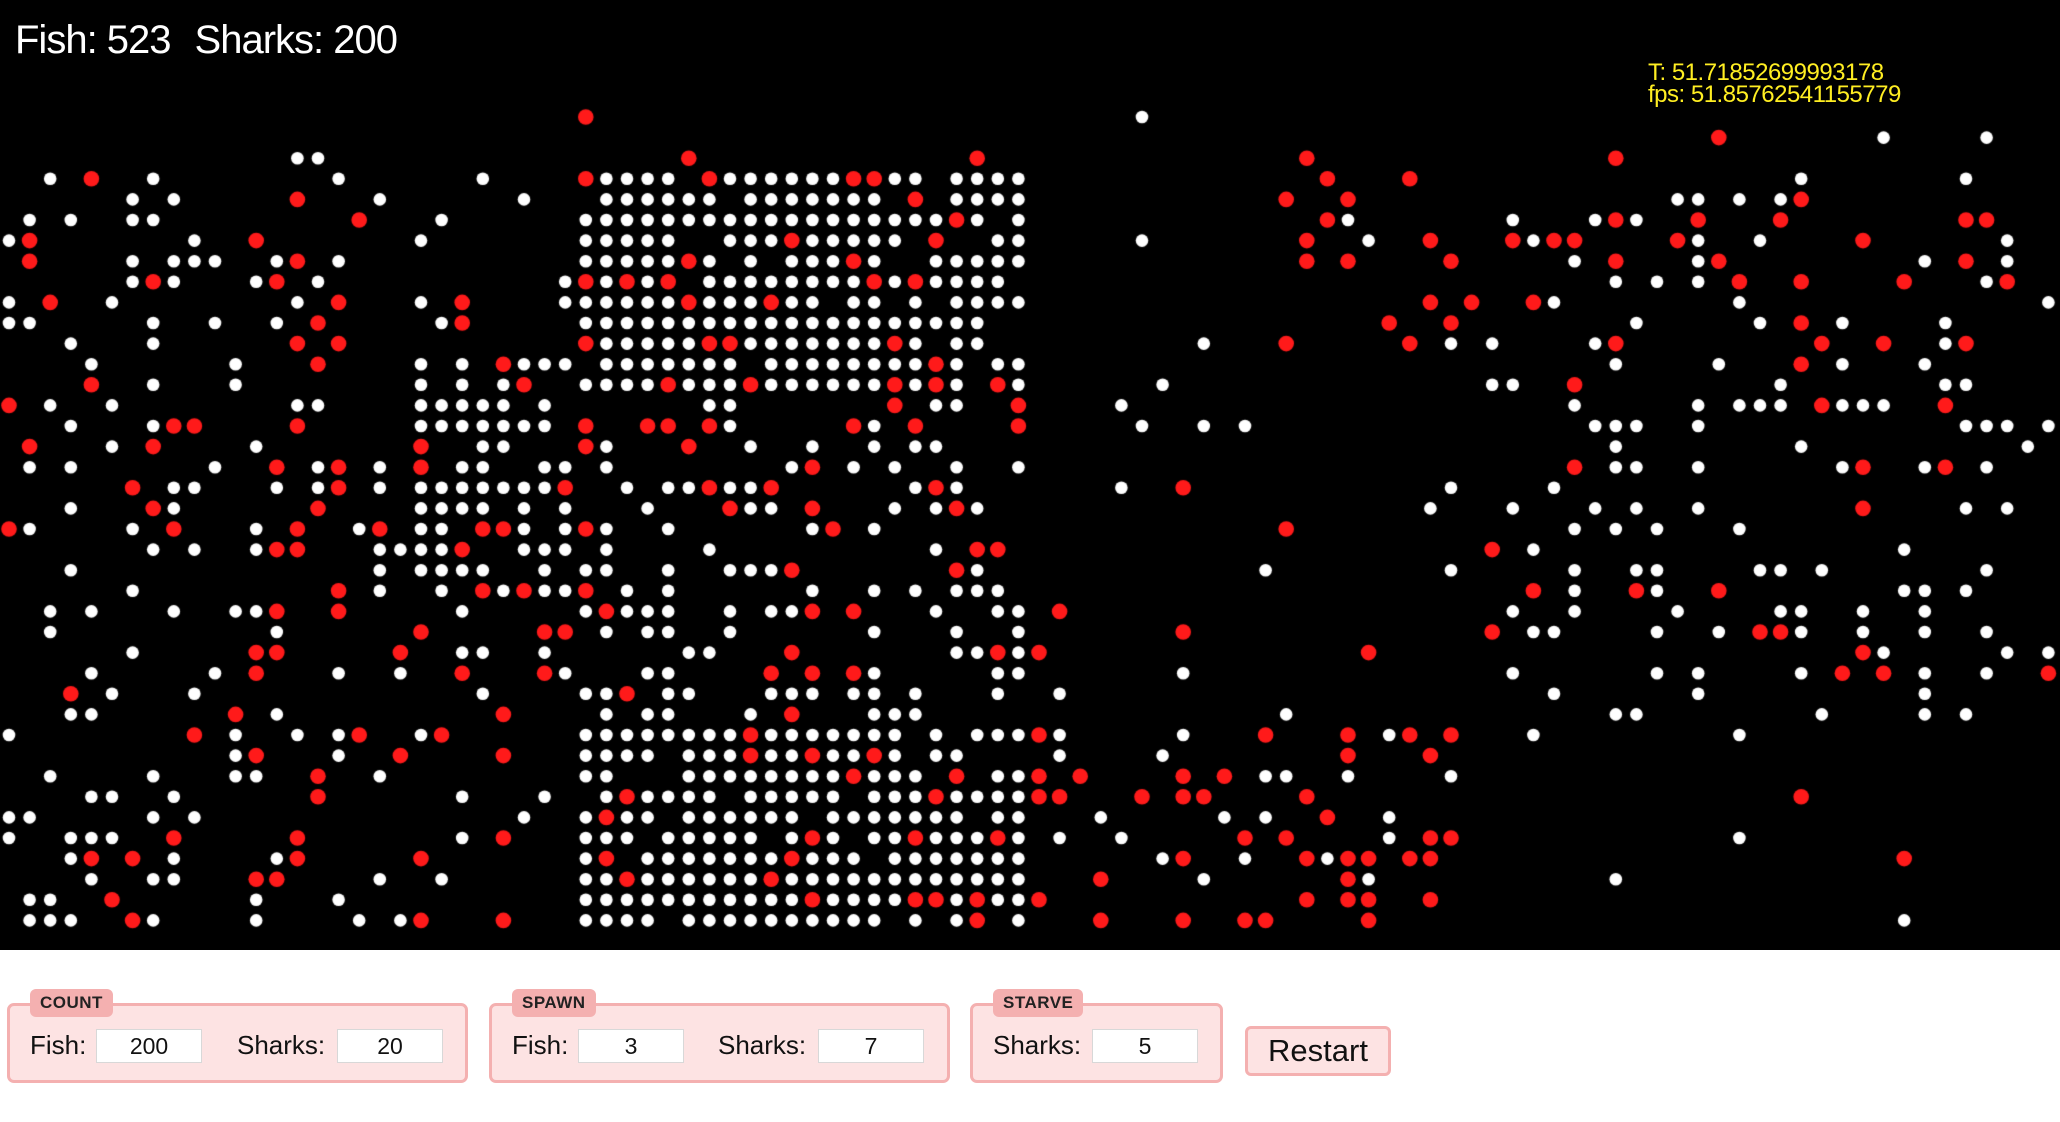 The image size is (2060, 1122). I want to click on fish-count: Fish: 523, so click(93, 40).